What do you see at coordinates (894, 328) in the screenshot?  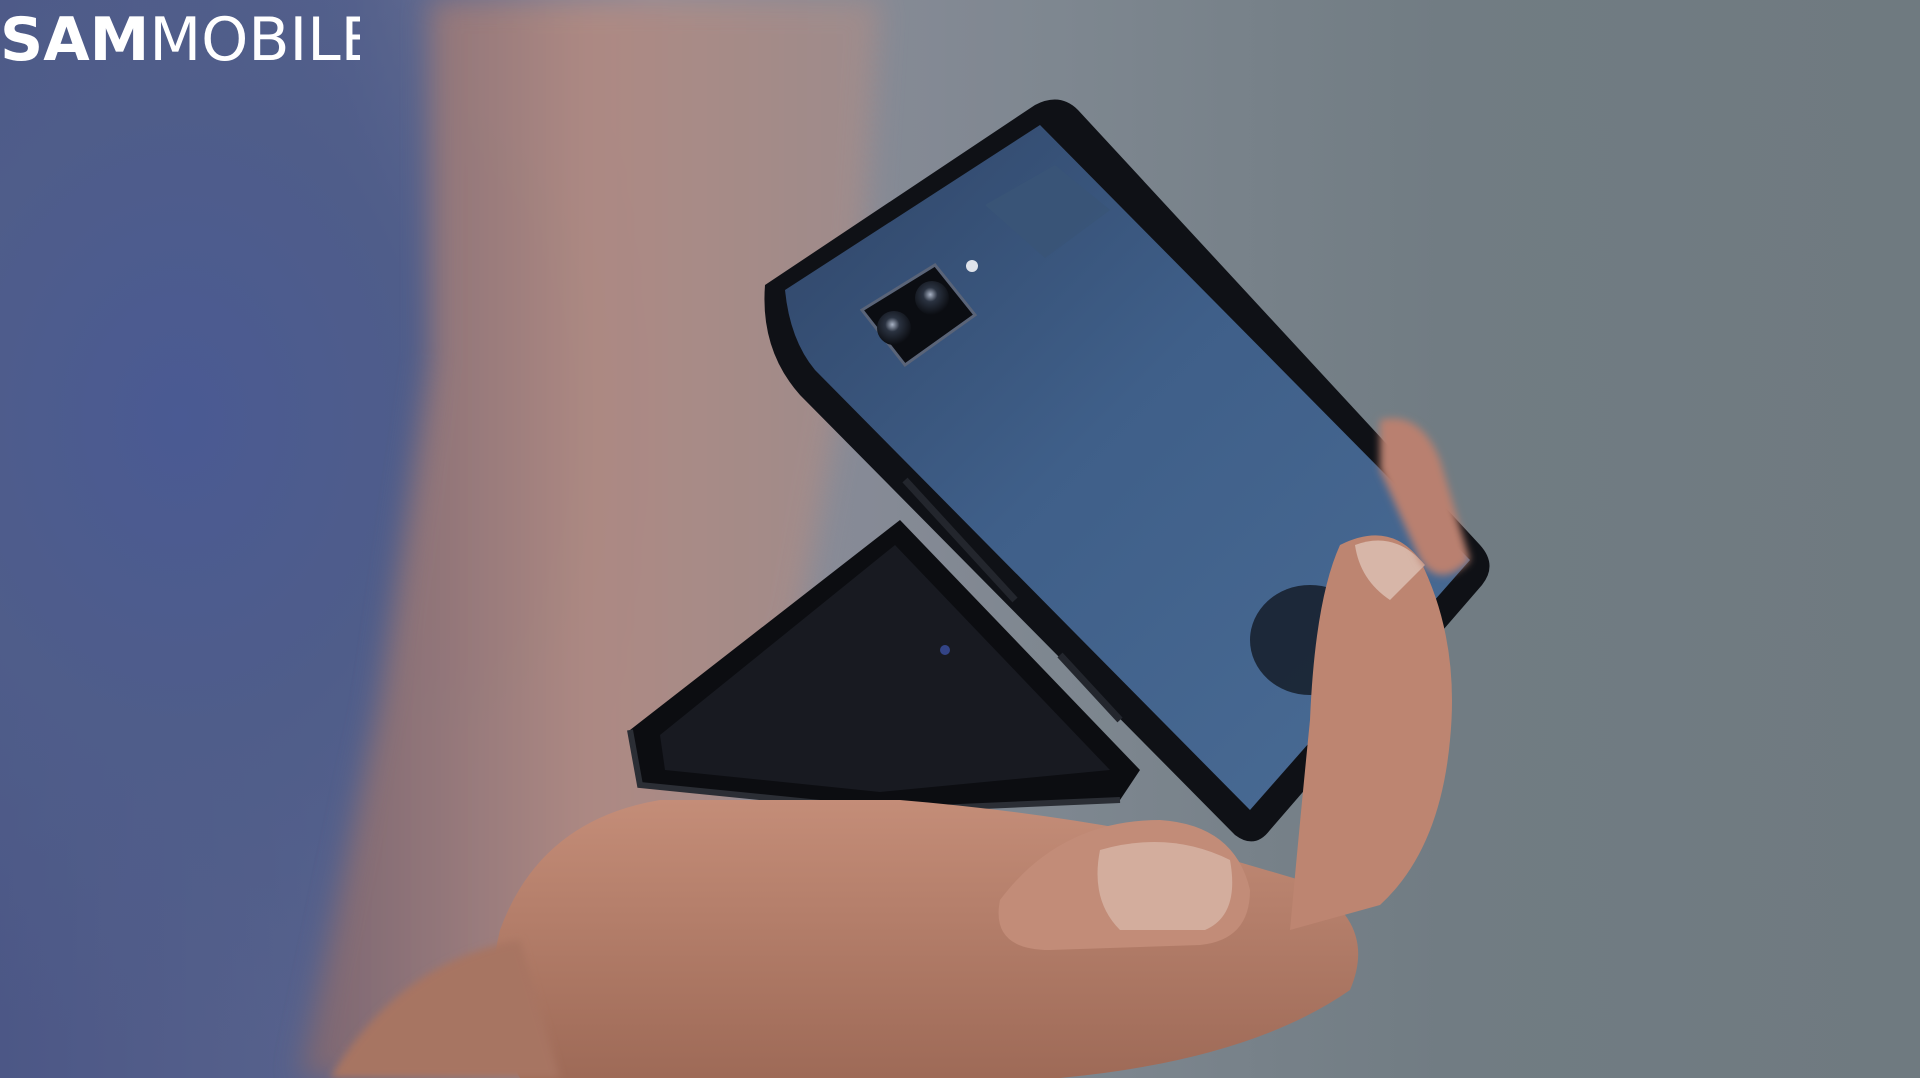 I see `camera-lens-bottom-icon` at bounding box center [894, 328].